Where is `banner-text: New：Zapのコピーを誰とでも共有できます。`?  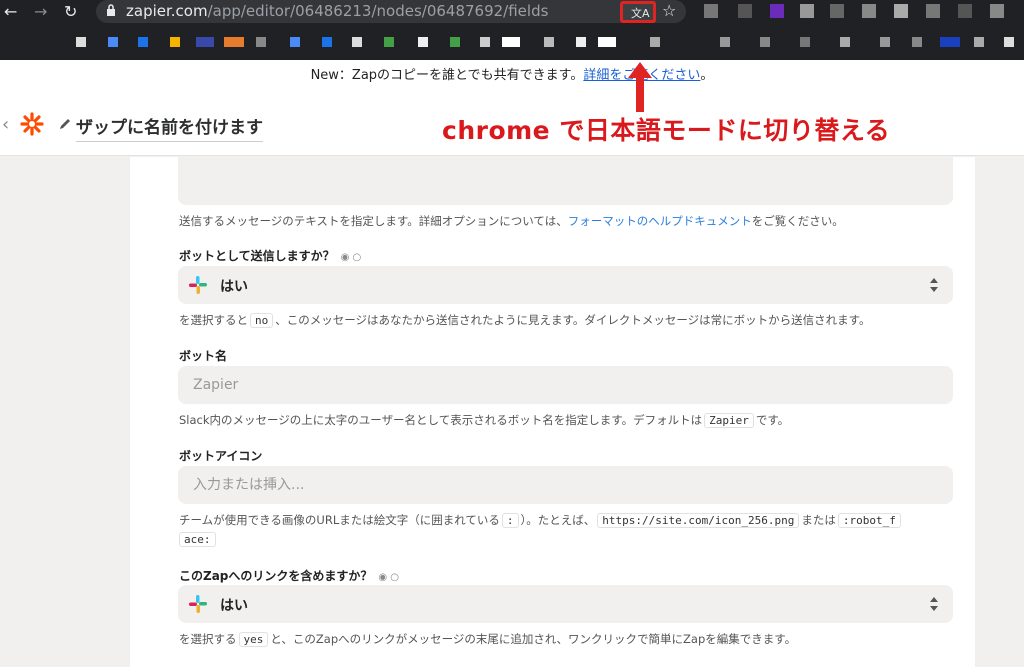
banner-text: New：Zapのコピーを誰とでも共有できます。 is located at coordinates (447, 75).